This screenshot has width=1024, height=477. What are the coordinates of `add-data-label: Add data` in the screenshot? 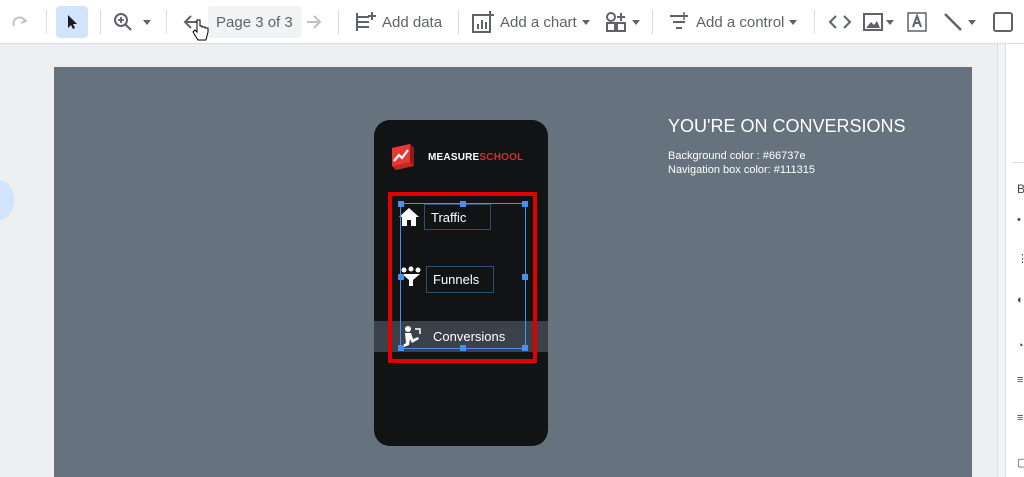 It's located at (412, 22).